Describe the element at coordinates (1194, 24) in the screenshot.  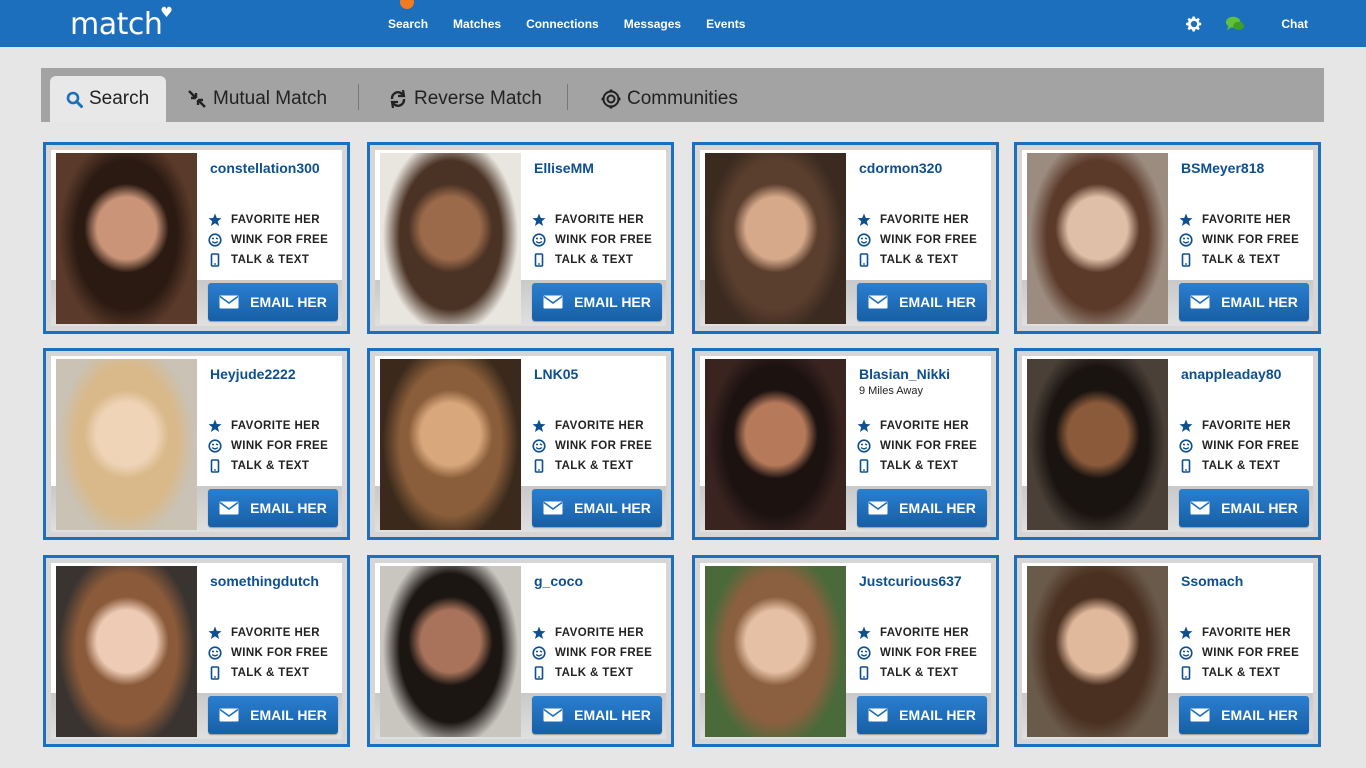
I see `gear-icon` at that location.